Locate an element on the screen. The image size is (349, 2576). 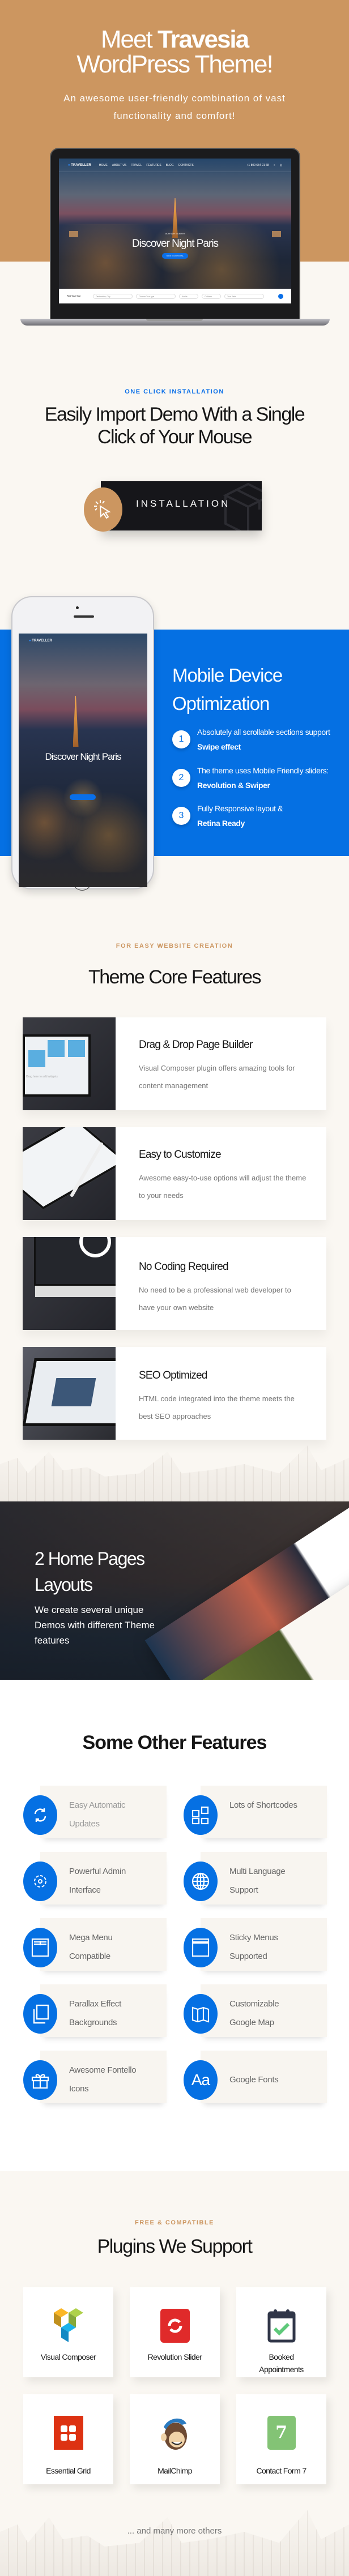
hero-title-bold: Travesia is located at coordinates (203, 39).